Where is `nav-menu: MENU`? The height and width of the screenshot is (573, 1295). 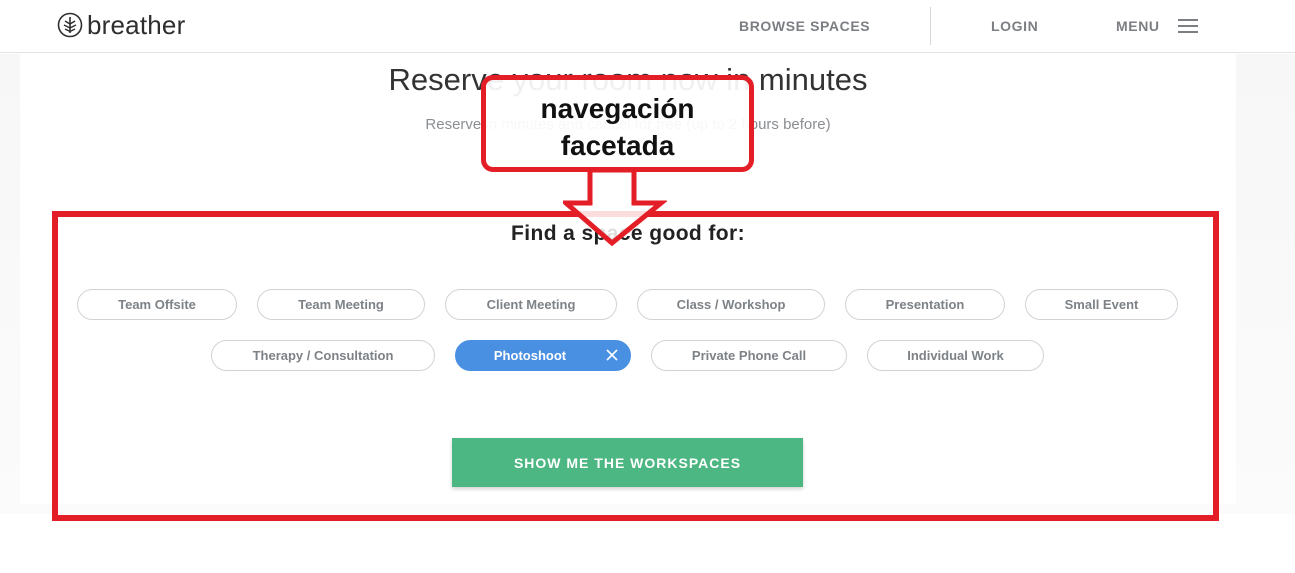 nav-menu: MENU is located at coordinates (1138, 26).